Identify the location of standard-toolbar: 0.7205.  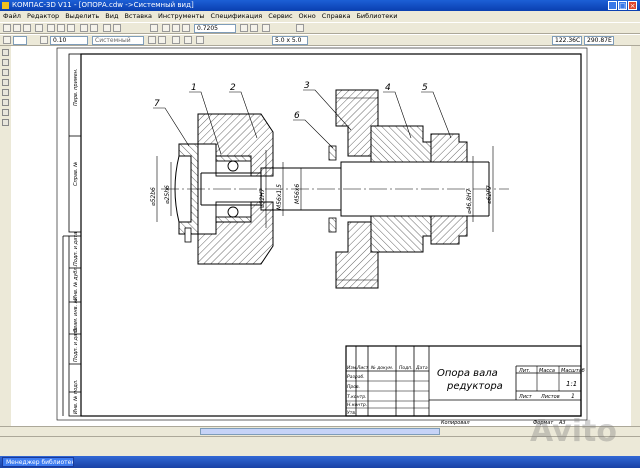
(320, 28).